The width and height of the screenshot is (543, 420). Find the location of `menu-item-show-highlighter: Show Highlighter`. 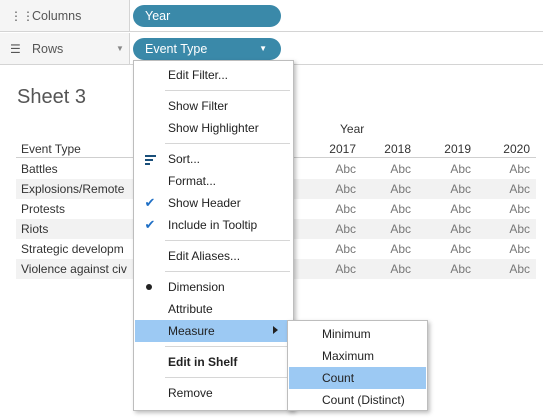

menu-item-show-highlighter: Show Highlighter is located at coordinates (213, 128).